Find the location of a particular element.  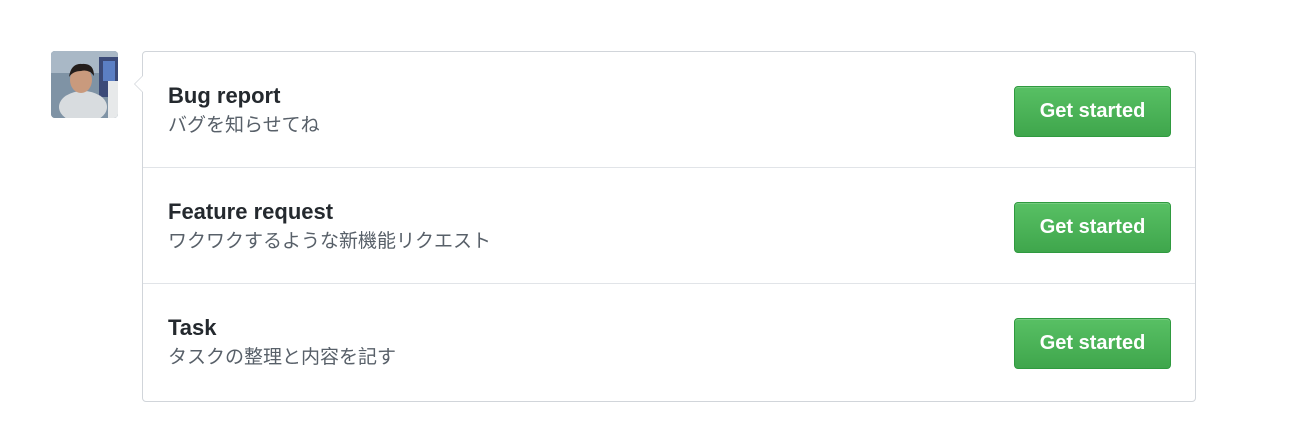

get-started-button-task: Get started is located at coordinates (1092, 343).